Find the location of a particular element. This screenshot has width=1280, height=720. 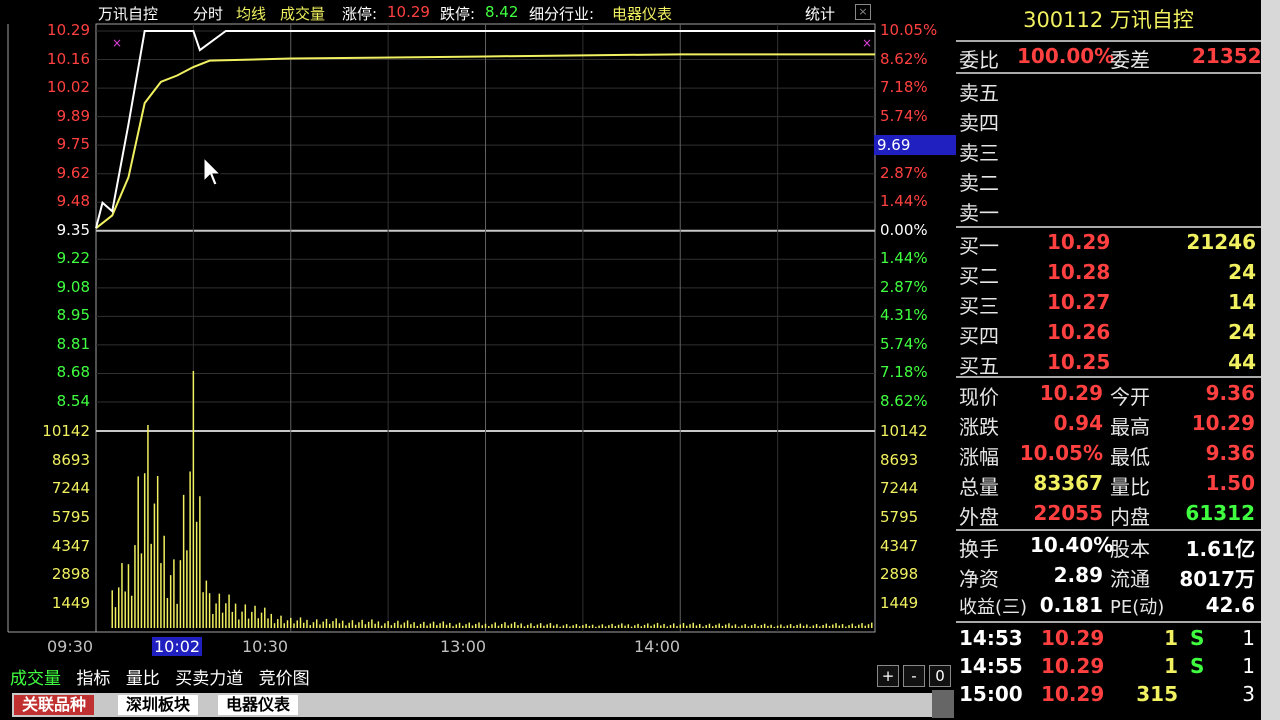

buy-level-price: 10.29 is located at coordinates (1078, 242).